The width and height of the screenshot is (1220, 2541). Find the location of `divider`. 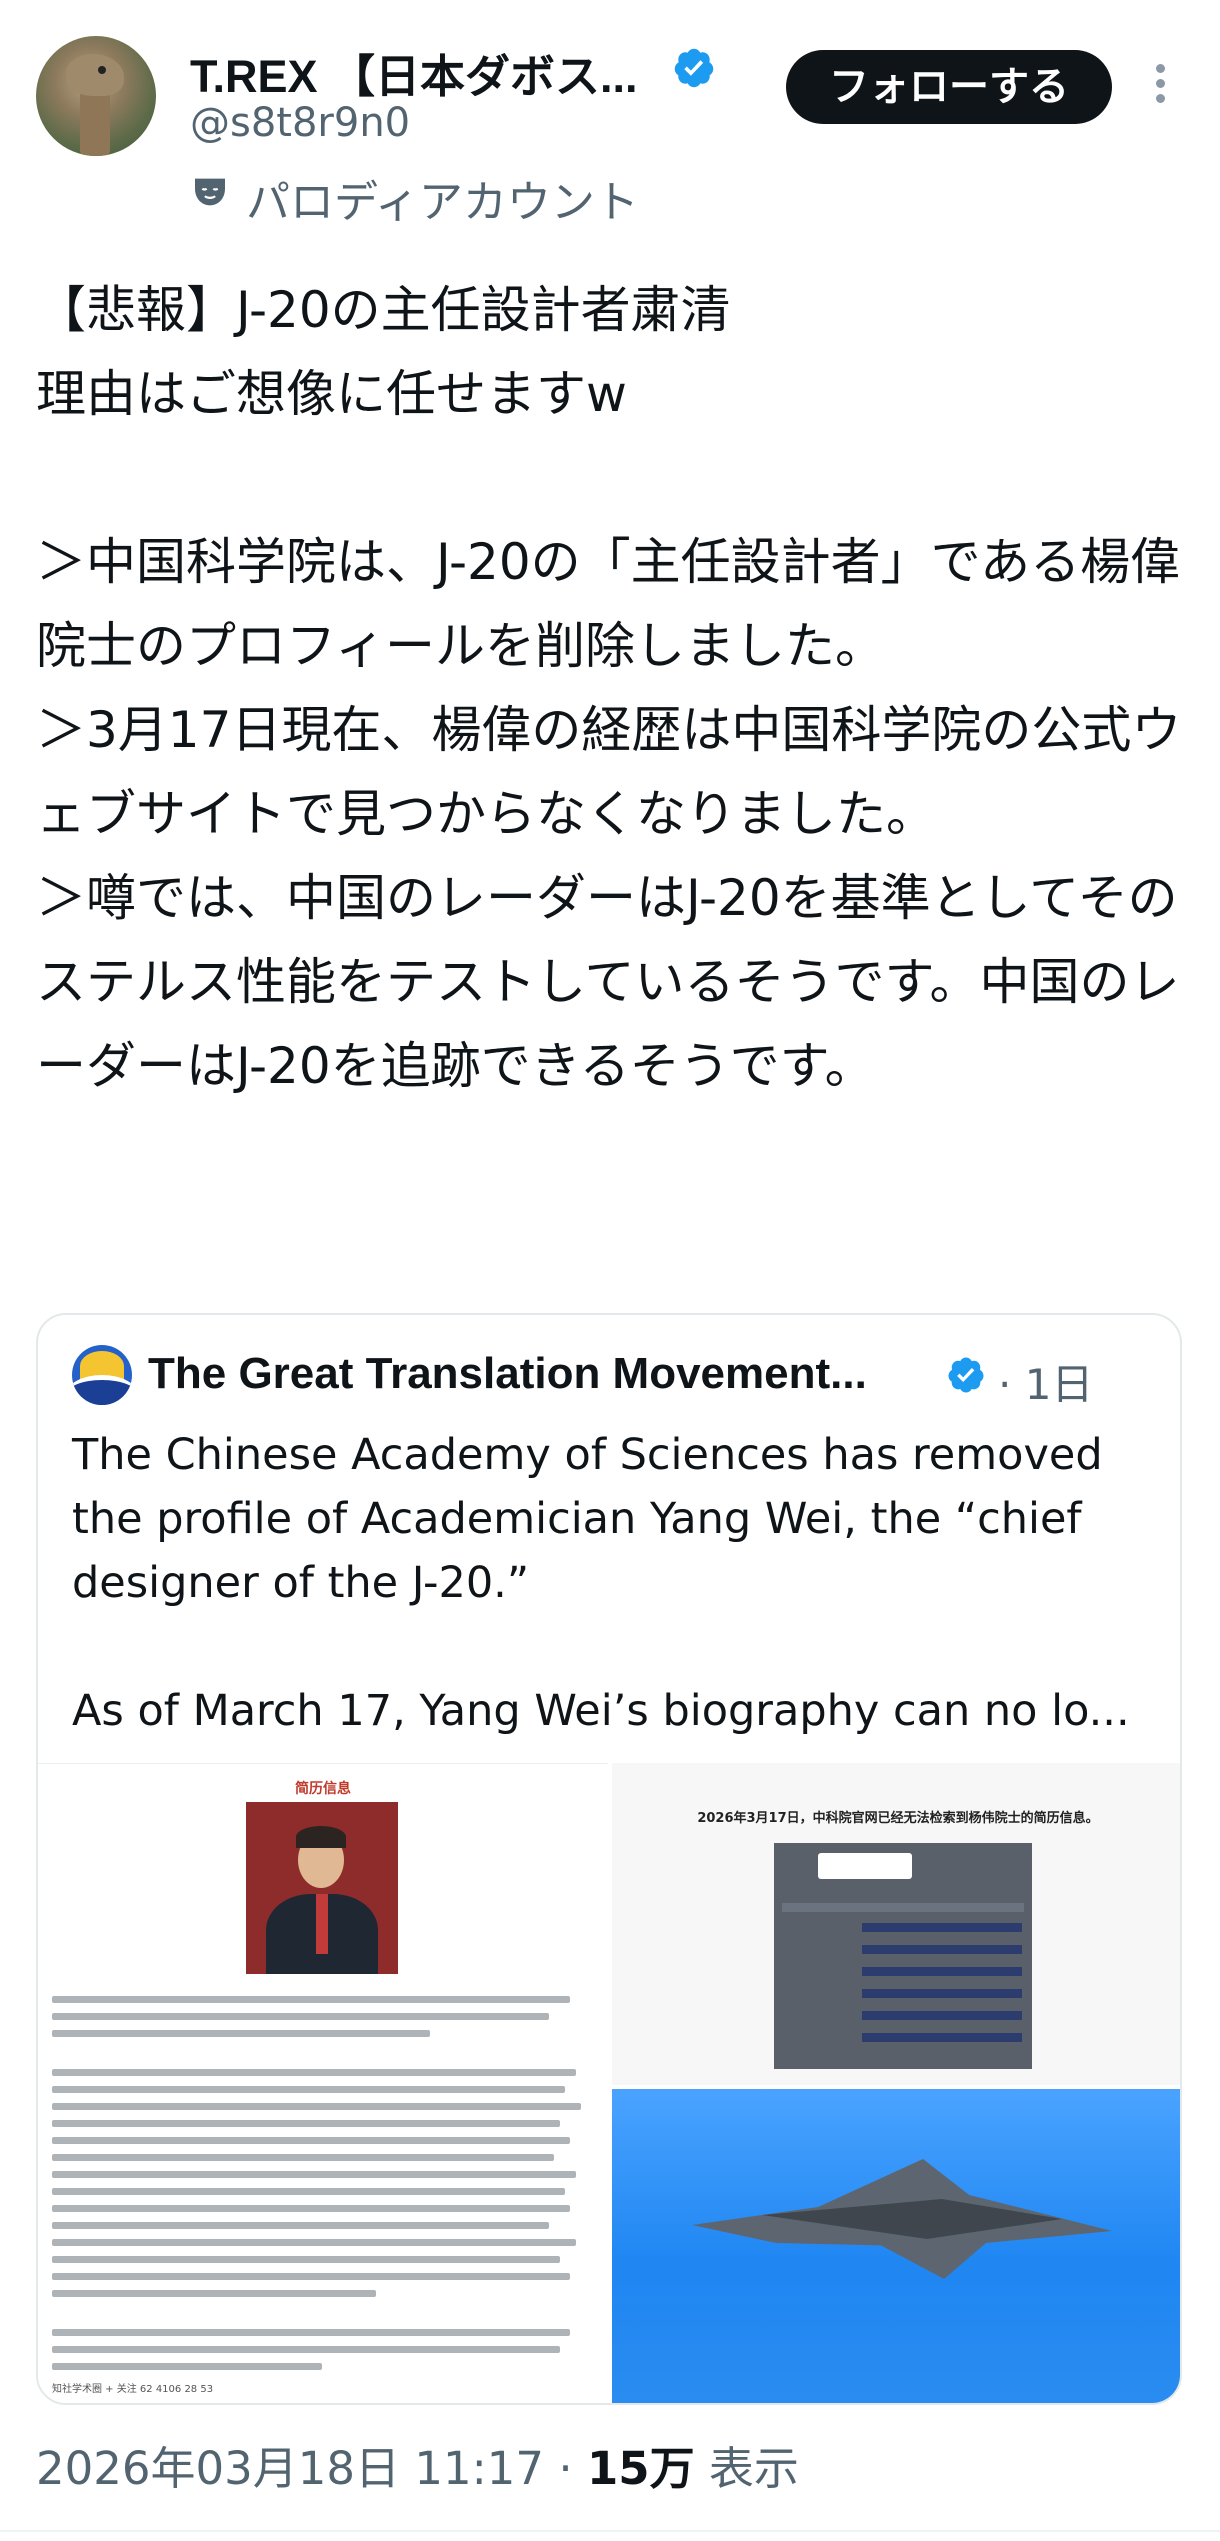

divider is located at coordinates (610, 2531).